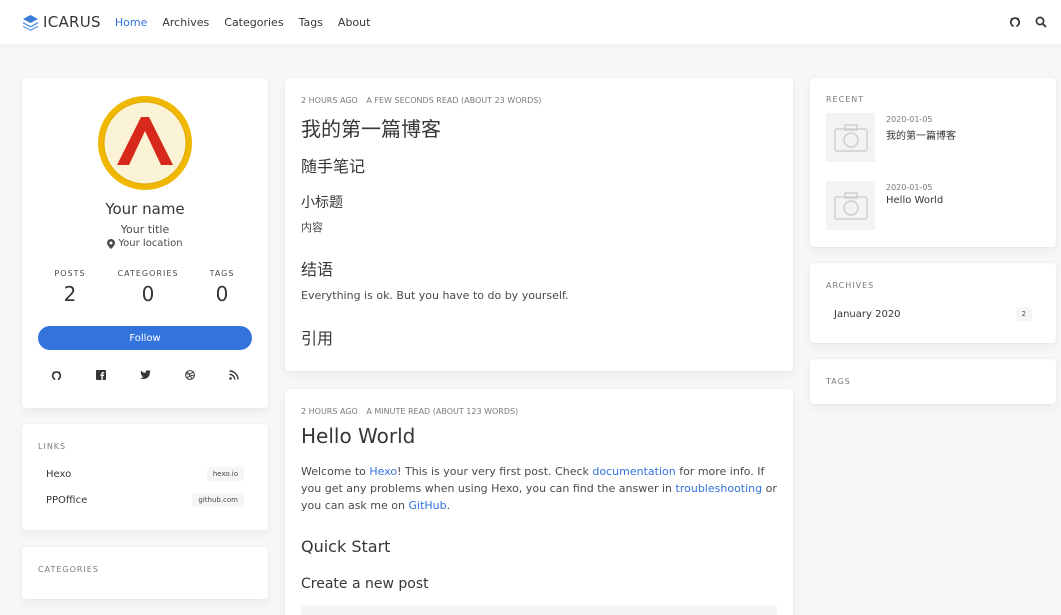 Image resolution: width=1061 pixels, height=615 pixels. Describe the element at coordinates (67, 500) in the screenshot. I see `link-name: PPOffice` at that location.